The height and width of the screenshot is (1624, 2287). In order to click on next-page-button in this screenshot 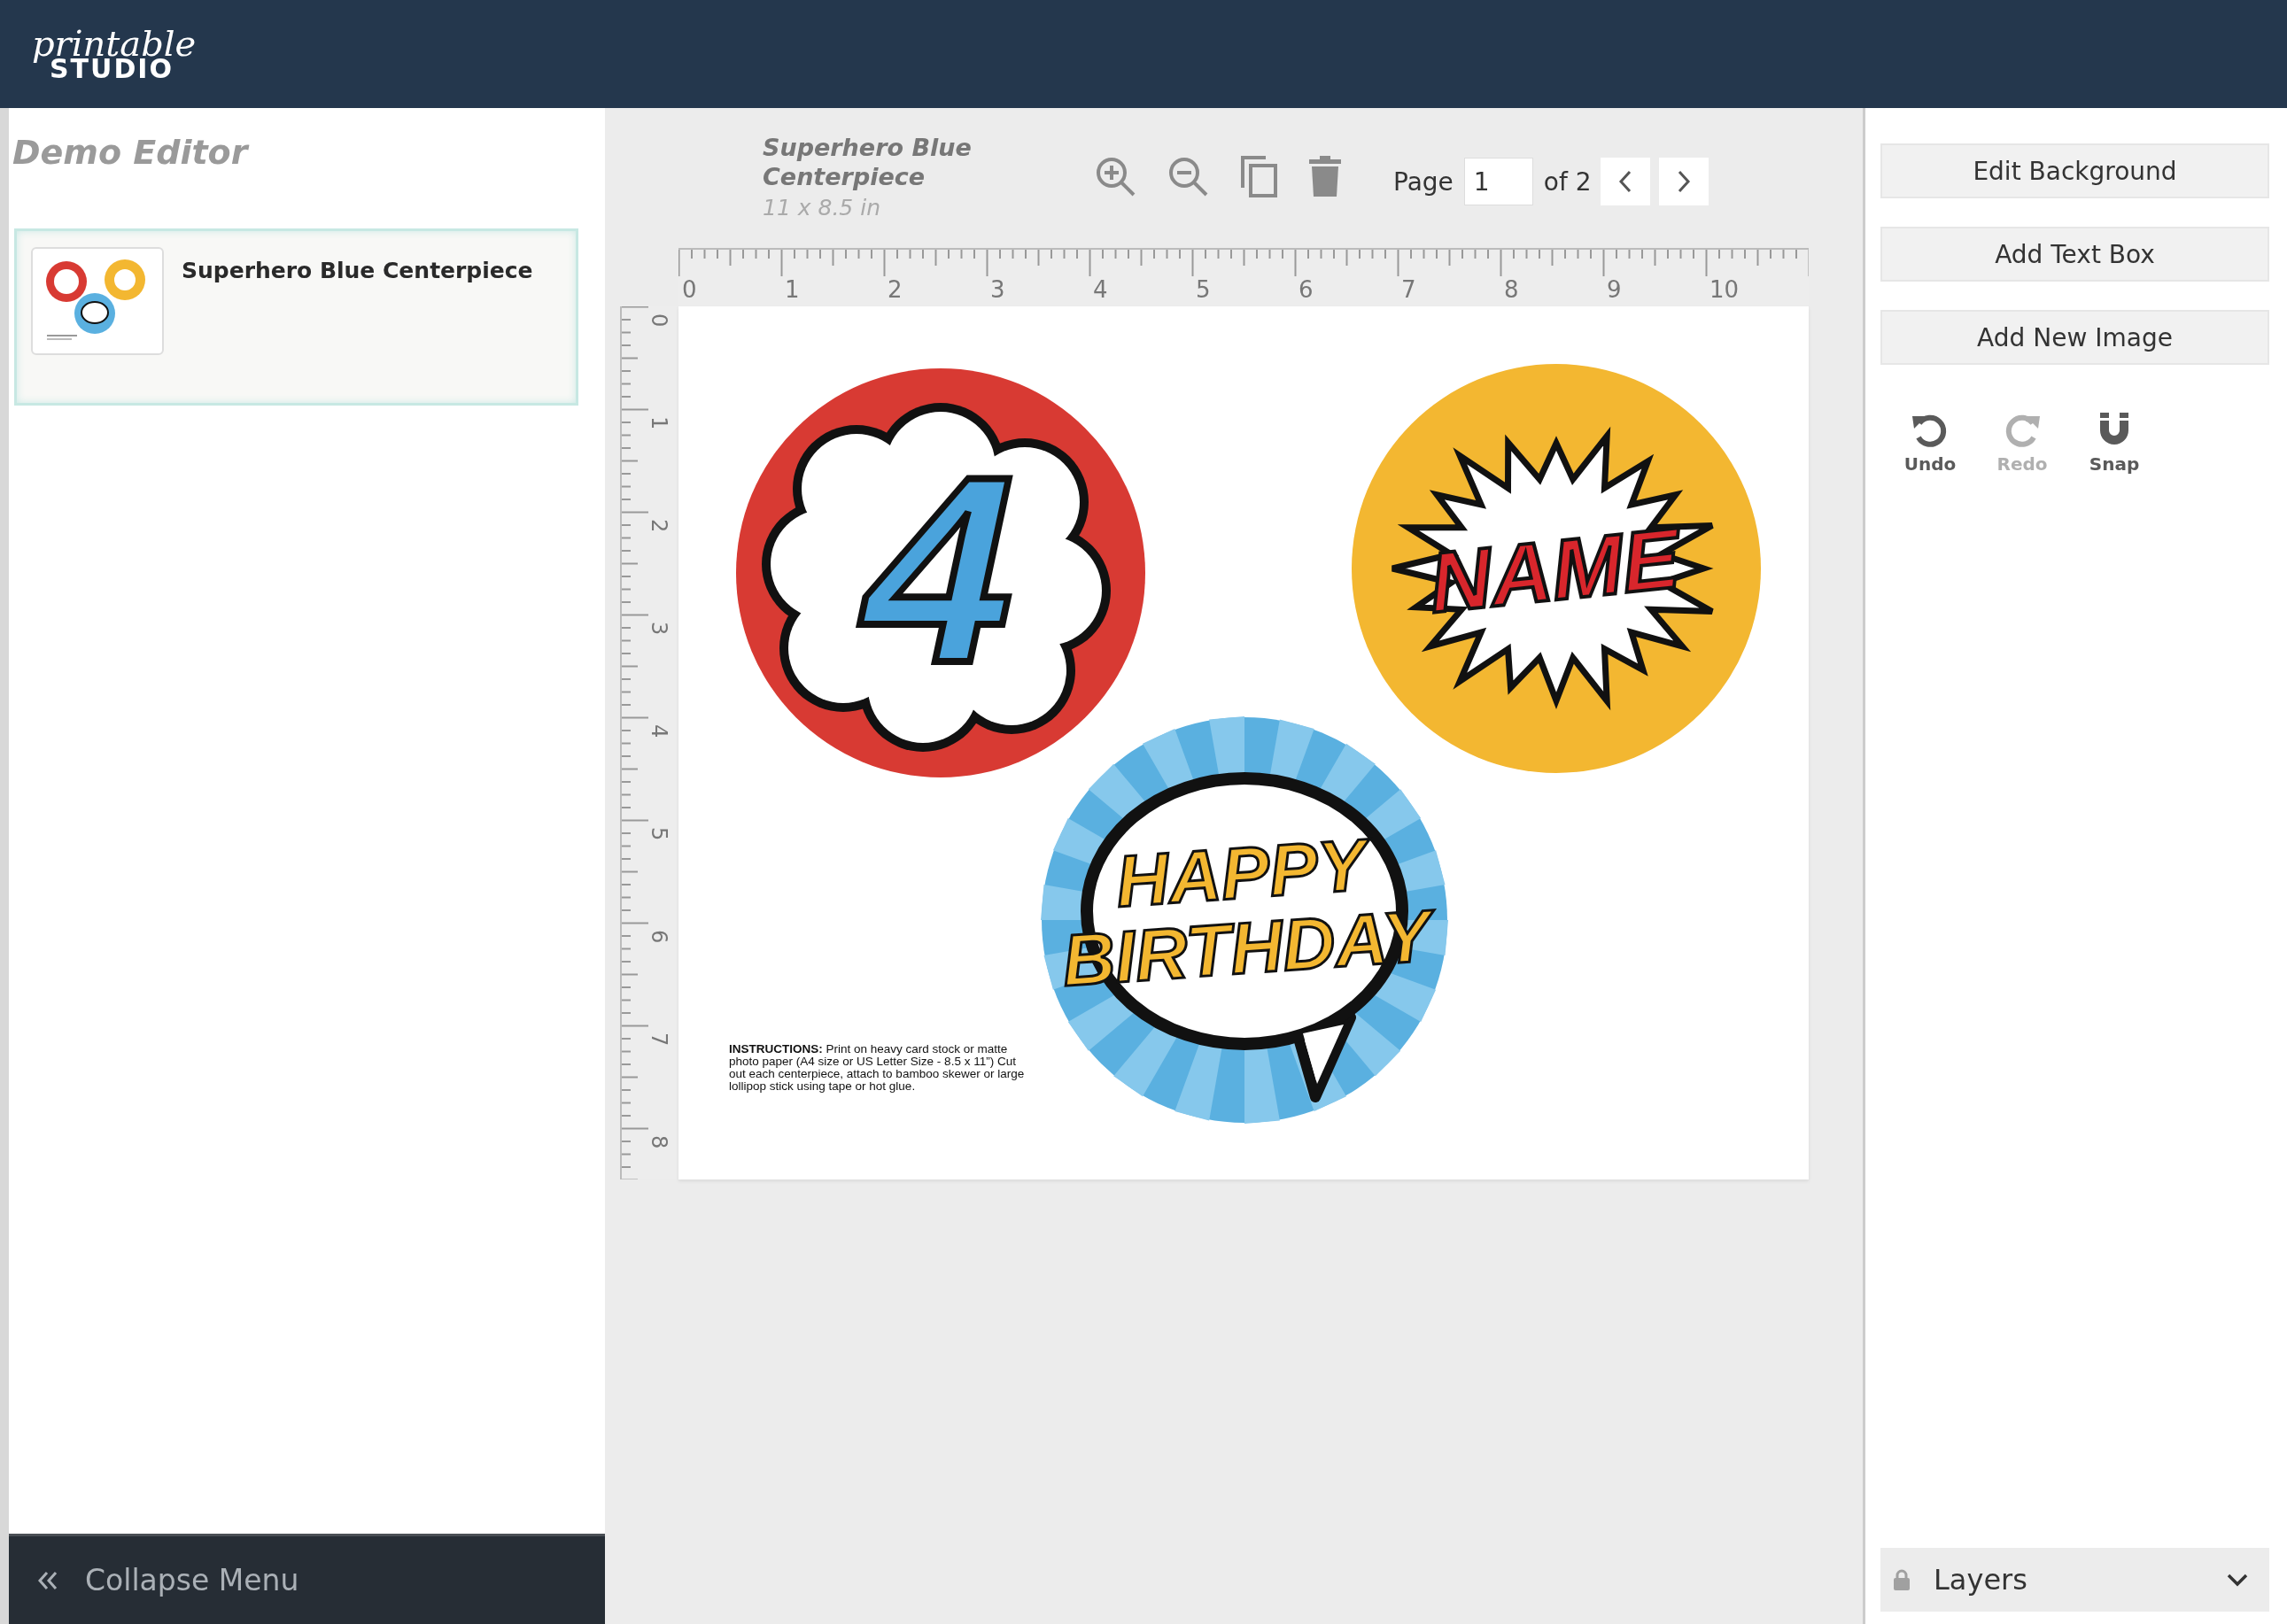, I will do `click(1683, 182)`.